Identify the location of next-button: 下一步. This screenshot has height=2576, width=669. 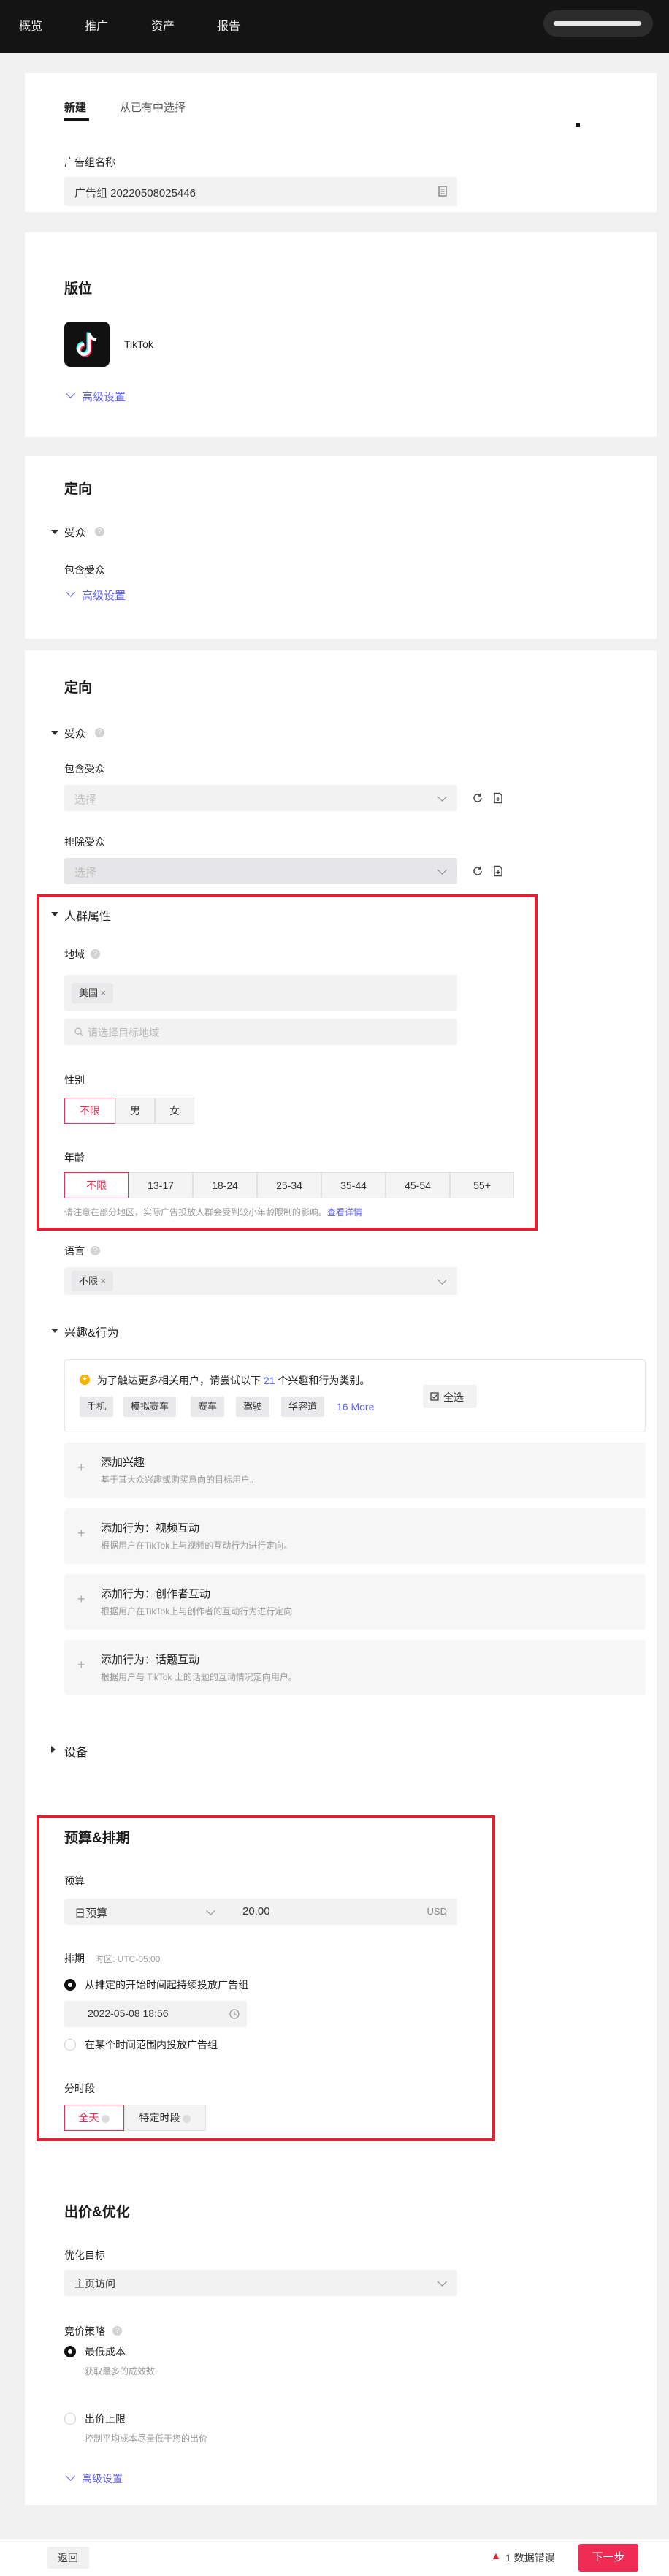
(608, 2558).